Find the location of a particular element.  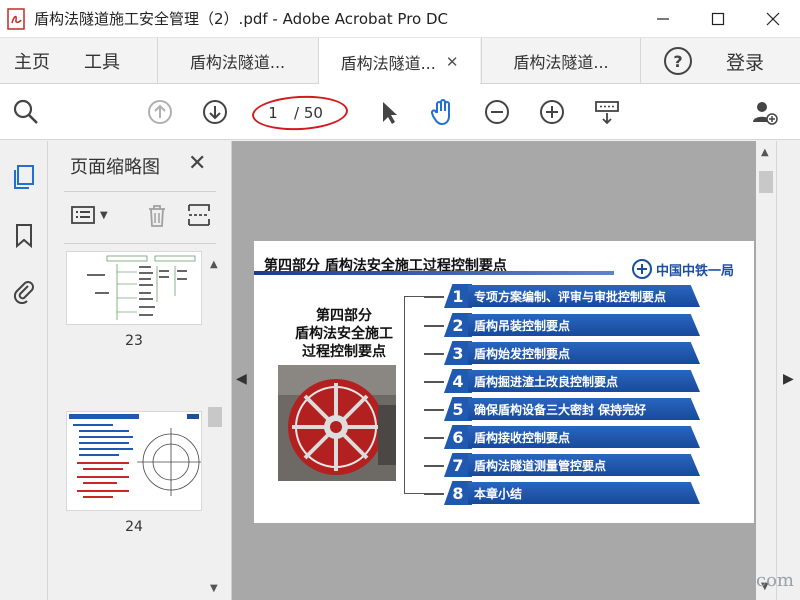

section-title-line: 第四部分 is located at coordinates (344, 316).